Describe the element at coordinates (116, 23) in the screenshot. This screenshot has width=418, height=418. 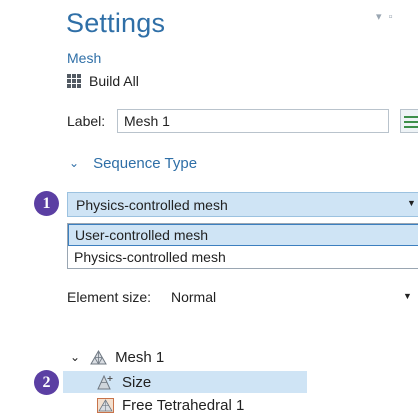
I see `panel-title: Settings` at that location.